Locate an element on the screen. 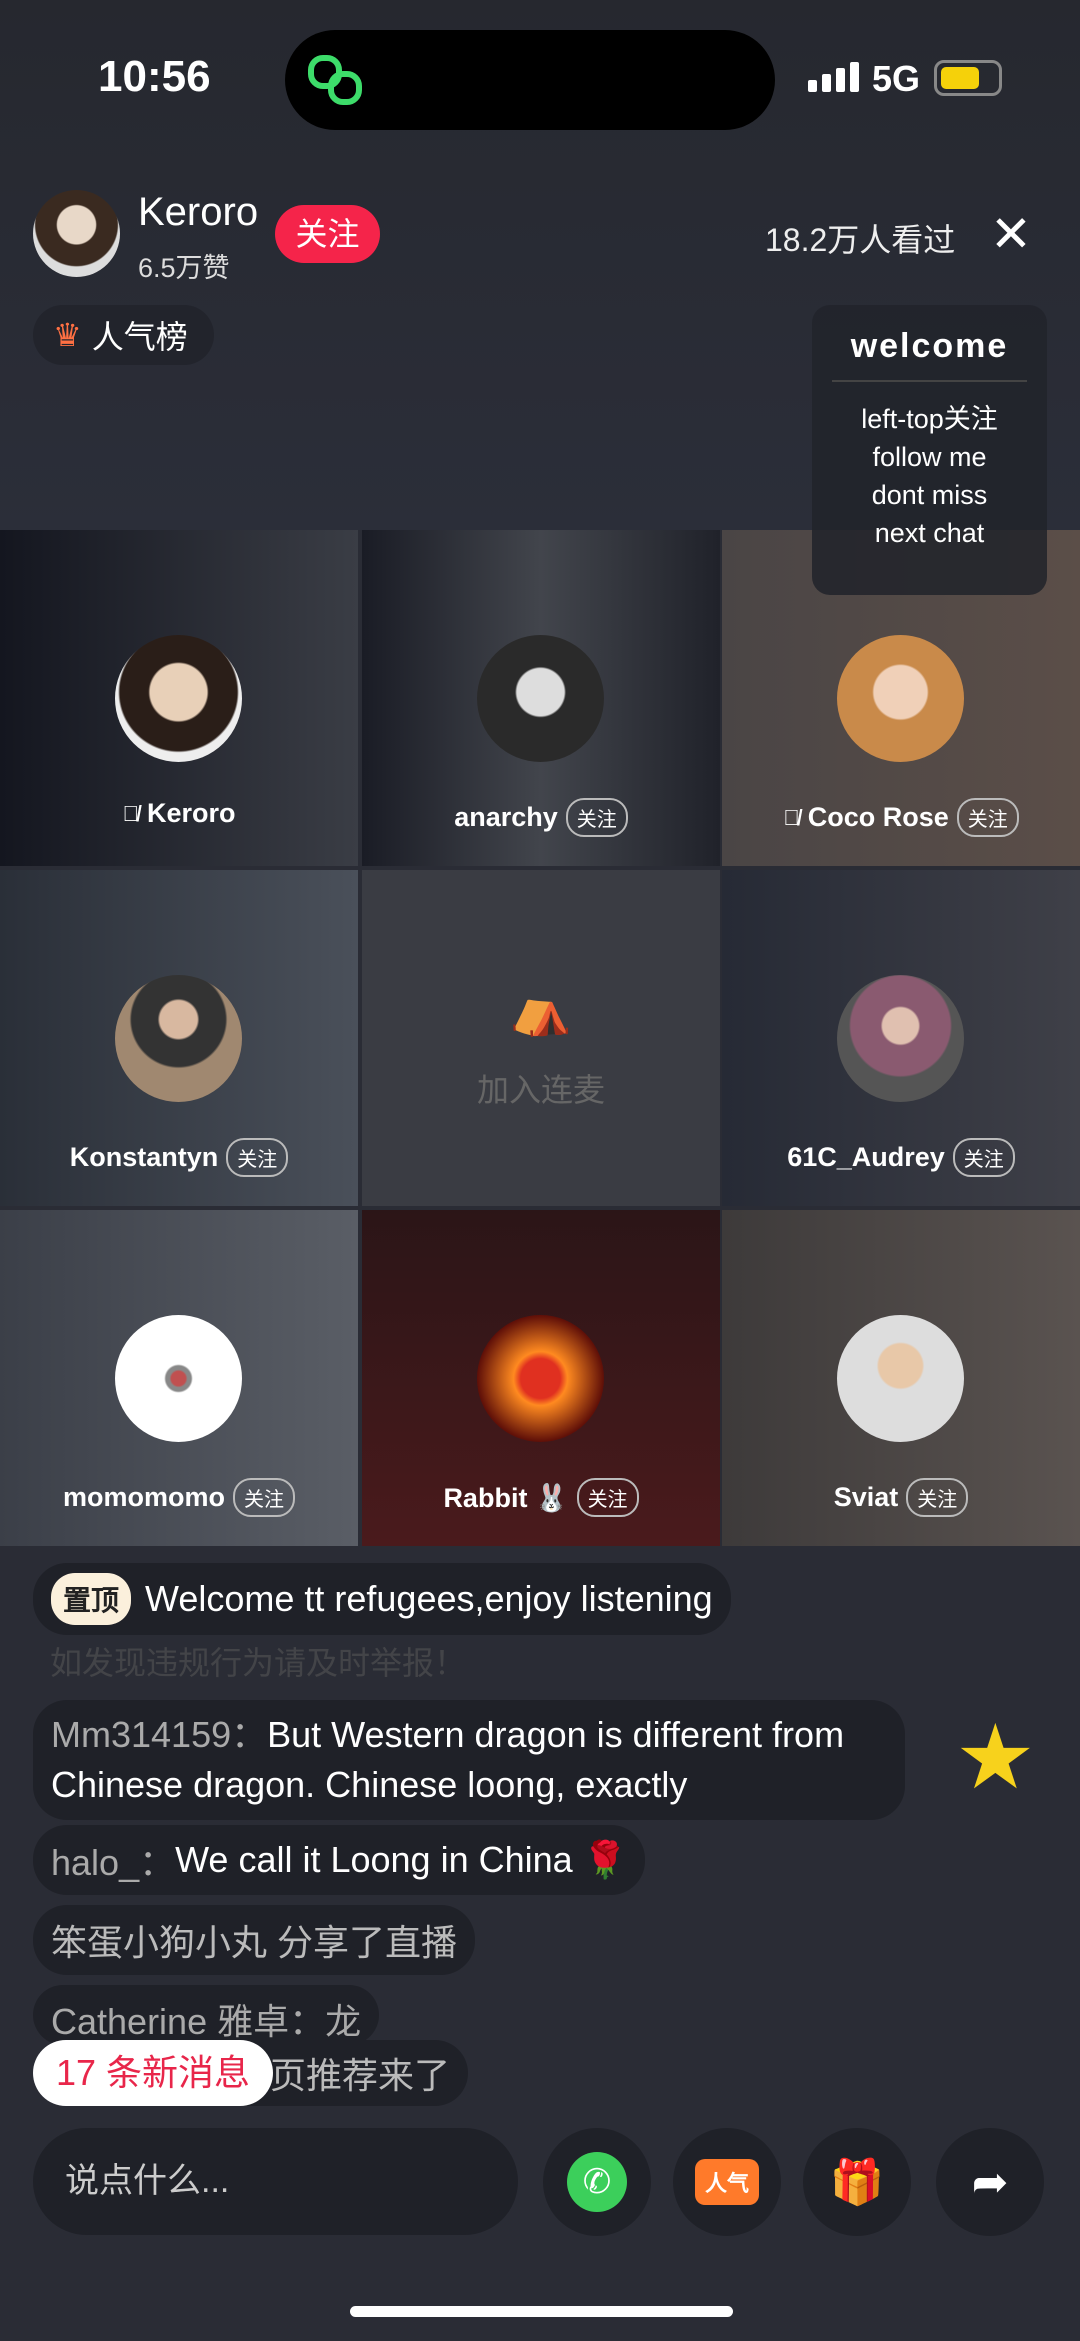 This screenshot has width=1080, height=2341. faded-message: 如发现违规行为请及时举报！ is located at coordinates (258, 1661).